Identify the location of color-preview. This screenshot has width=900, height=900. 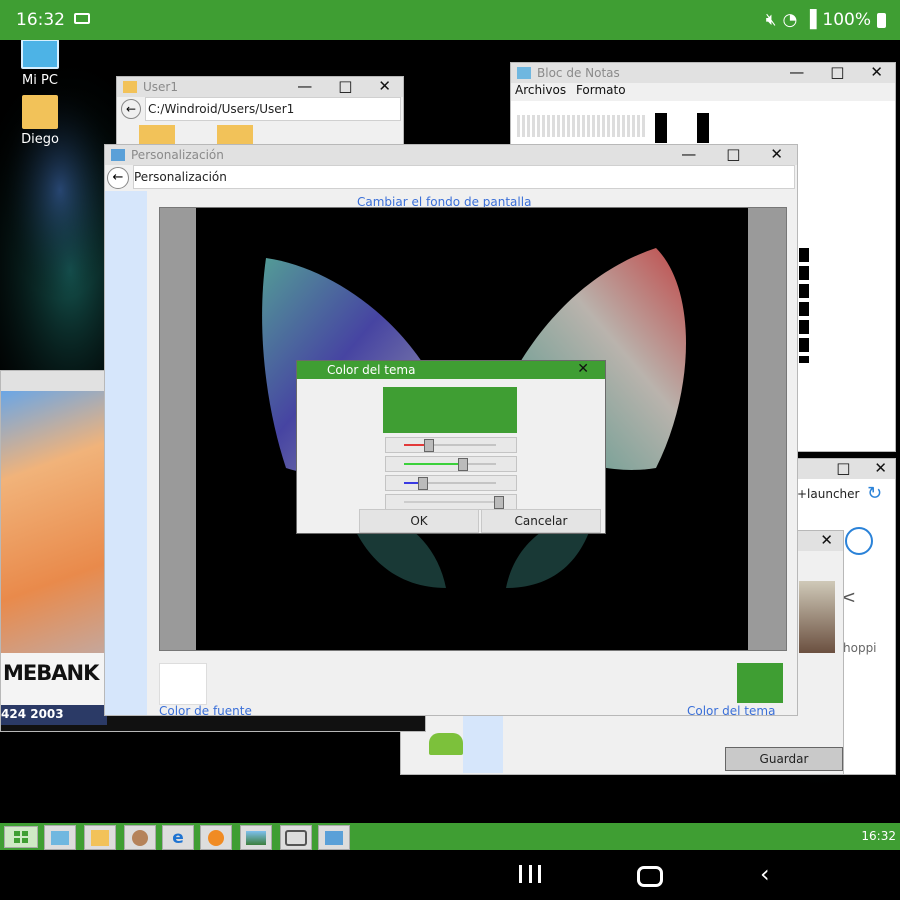
(450, 410).